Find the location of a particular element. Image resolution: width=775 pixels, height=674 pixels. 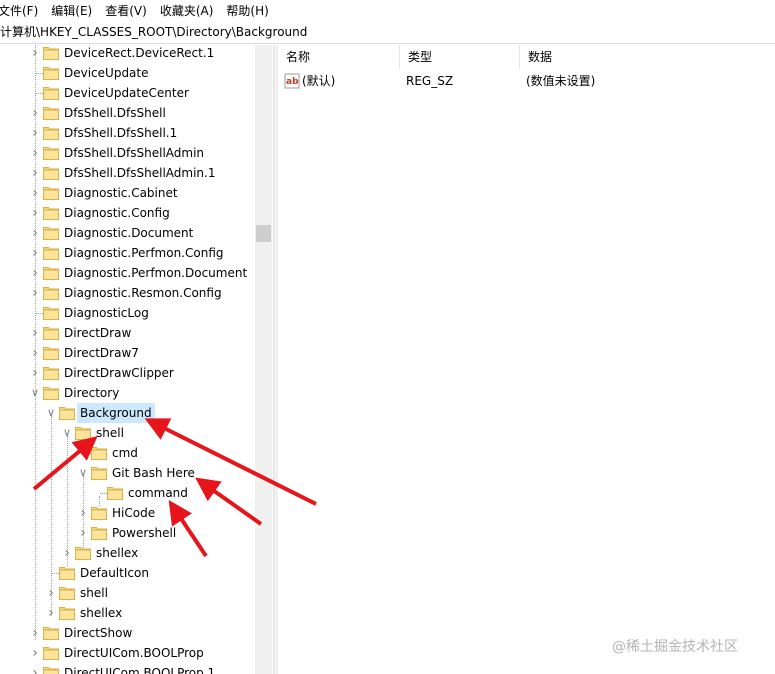

tree-node: › DfsShell.DfsShellAdmin is located at coordinates (127, 153).